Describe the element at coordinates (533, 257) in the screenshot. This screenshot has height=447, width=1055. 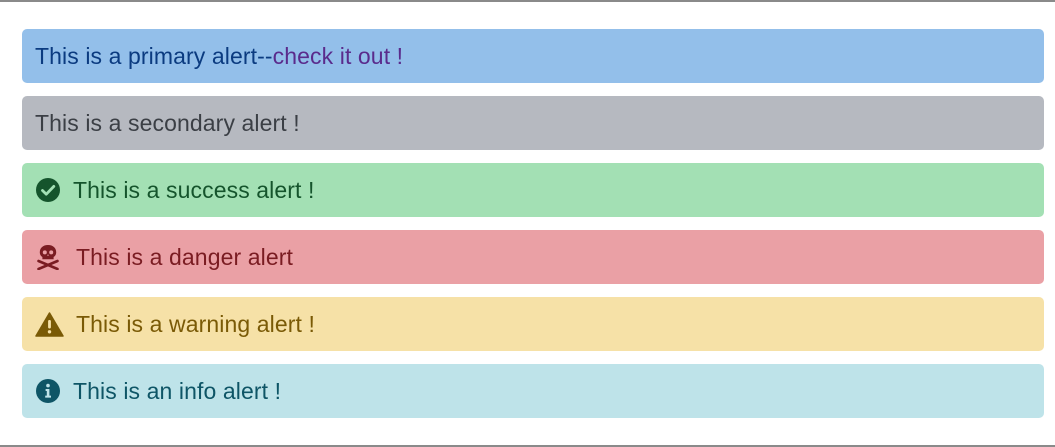
I see `alert-danger: This is a danger alert` at that location.